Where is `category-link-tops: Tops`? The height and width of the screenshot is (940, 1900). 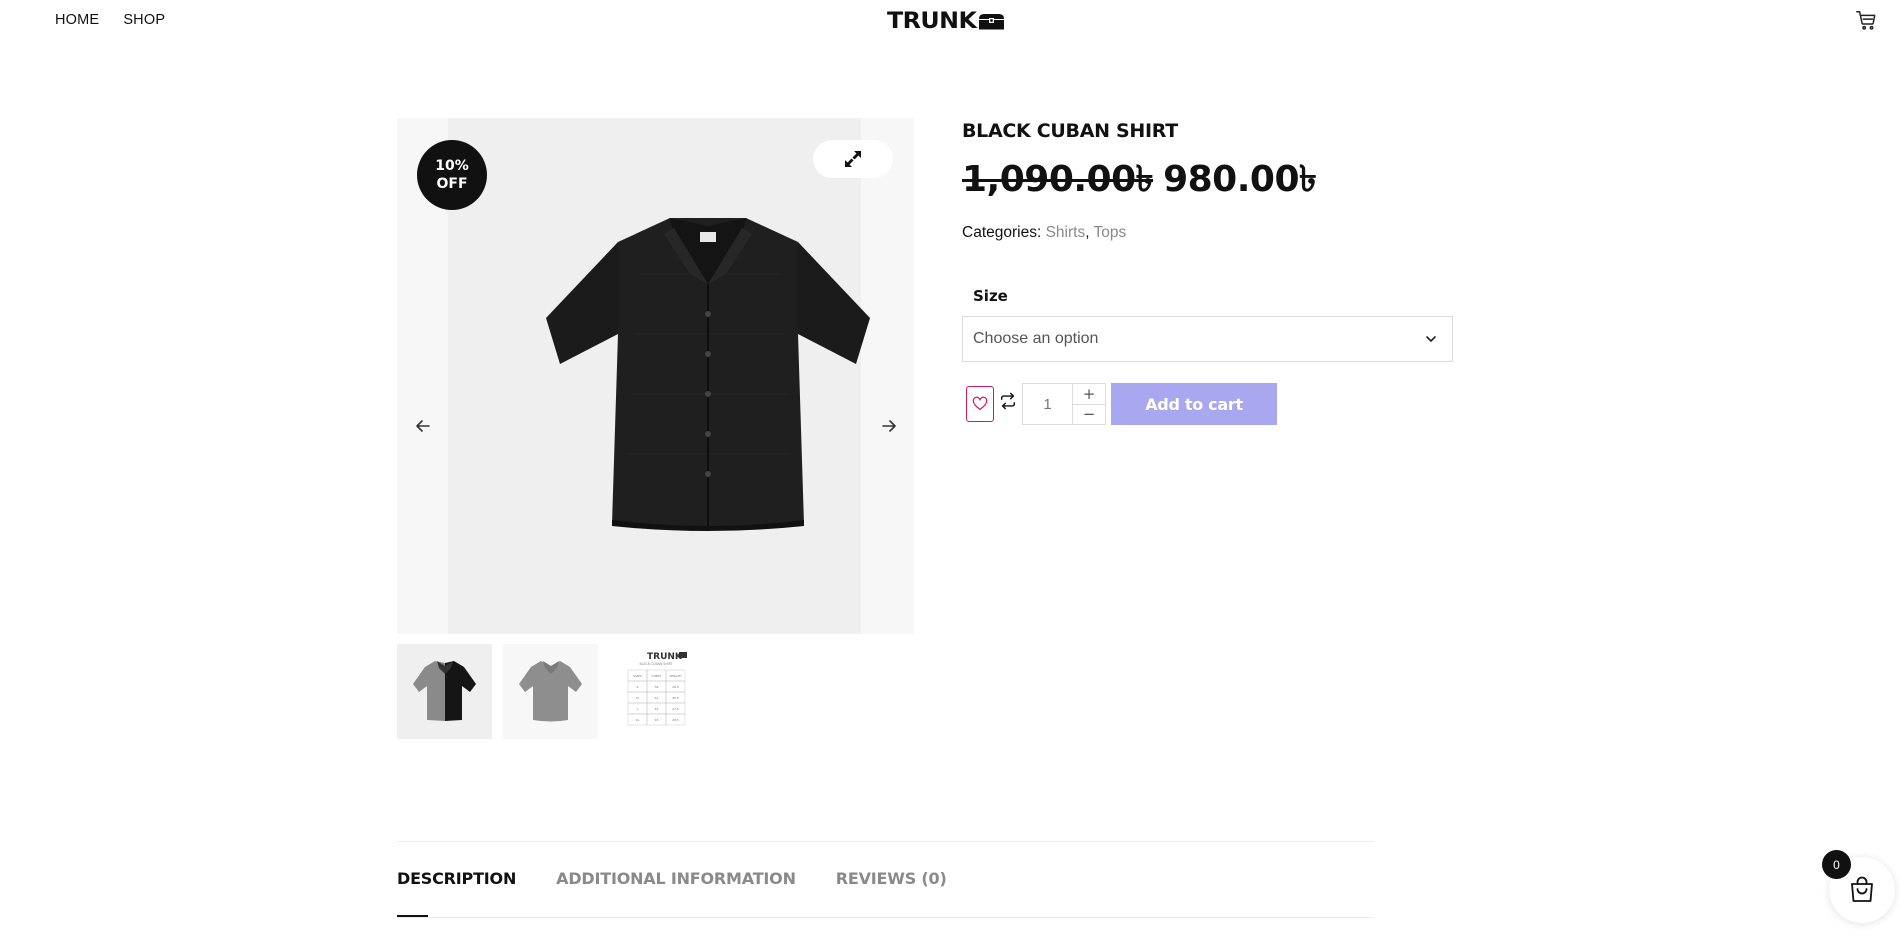
category-link-tops: Tops is located at coordinates (1110, 232).